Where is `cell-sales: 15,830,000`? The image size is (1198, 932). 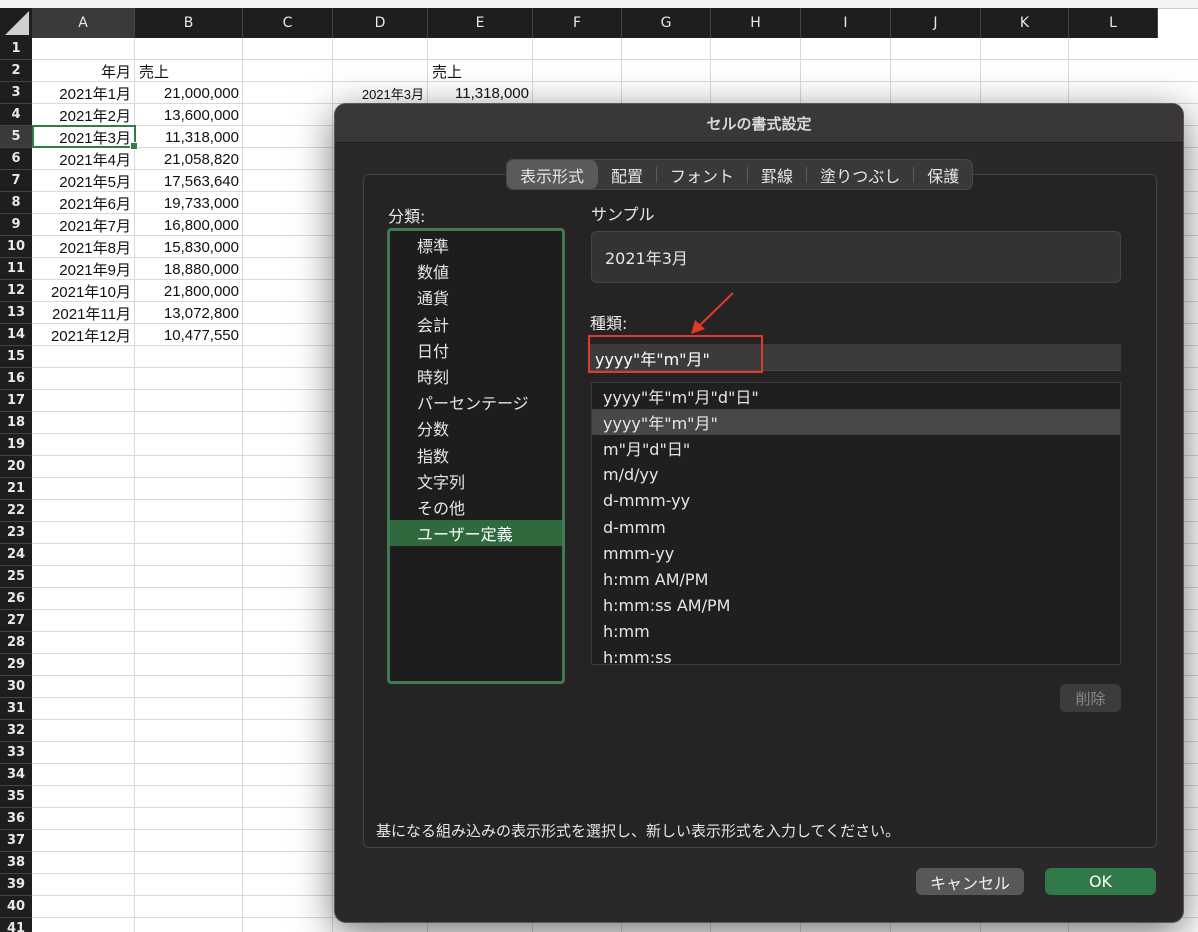 cell-sales: 15,830,000 is located at coordinates (189, 247).